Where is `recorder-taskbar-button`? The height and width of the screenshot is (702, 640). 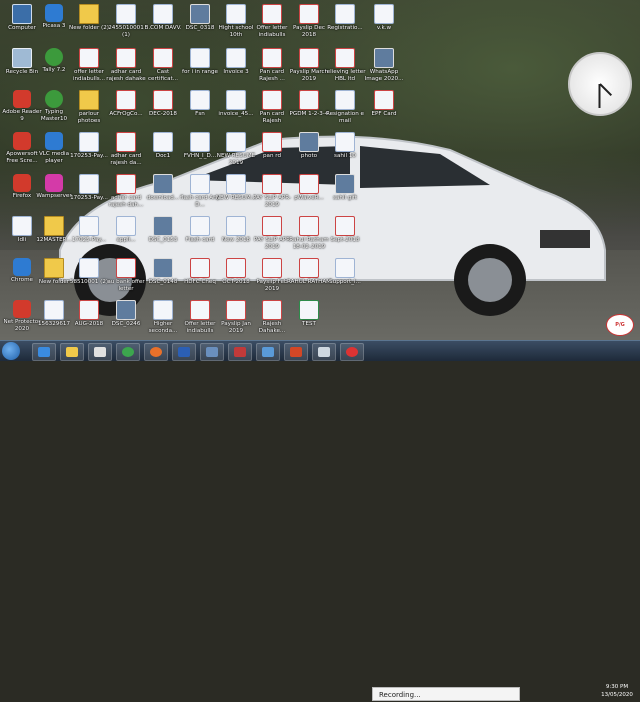
recorder-taskbar-button is located at coordinates (352, 352).